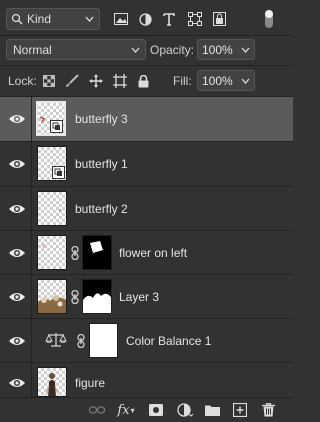  What do you see at coordinates (212, 410) in the screenshot?
I see `new-group-icon` at bounding box center [212, 410].